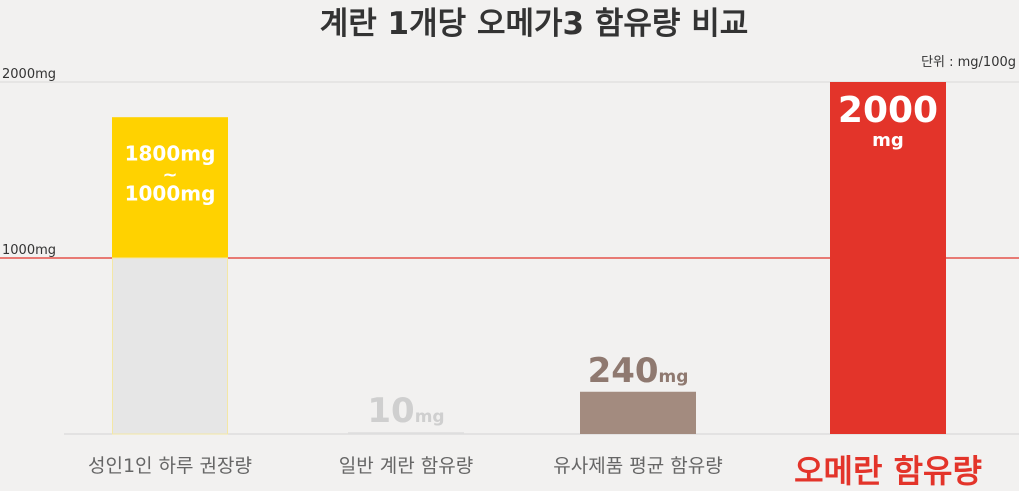  What do you see at coordinates (170, 346) in the screenshot?
I see `bar-base` at bounding box center [170, 346].